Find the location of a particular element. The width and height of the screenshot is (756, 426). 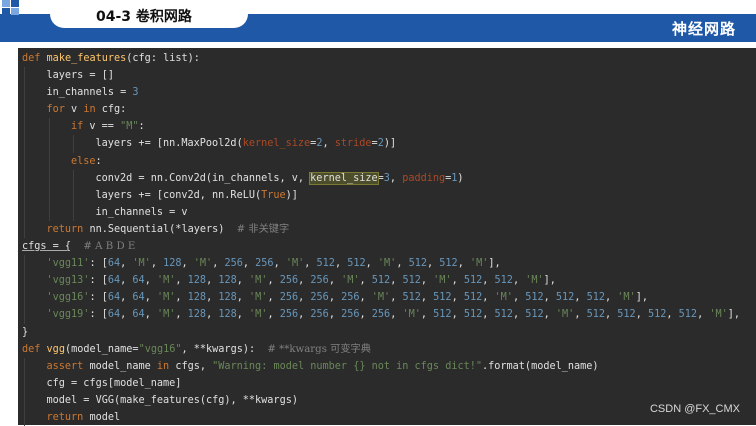

code-token: vgg is located at coordinates (55, 349).